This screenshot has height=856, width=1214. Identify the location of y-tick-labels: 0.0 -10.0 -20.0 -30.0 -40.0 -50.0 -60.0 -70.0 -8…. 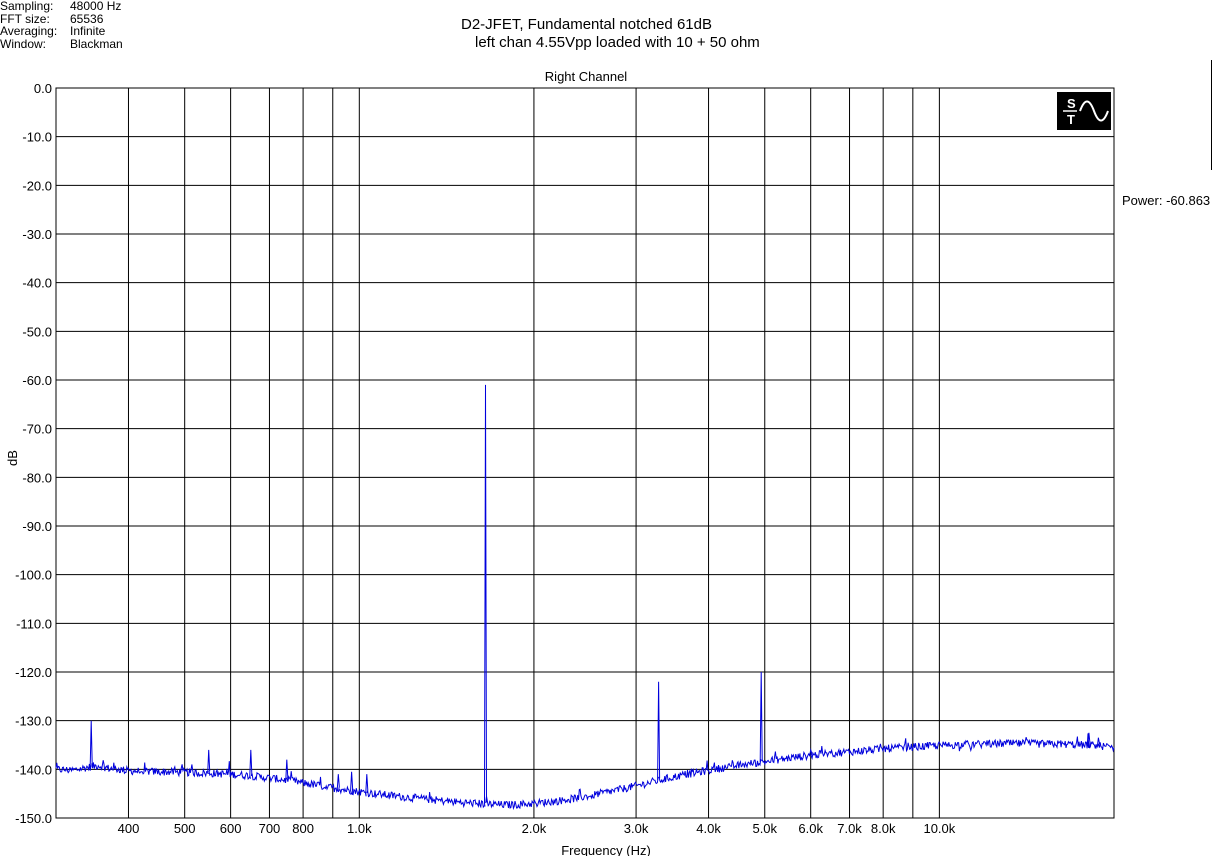
(33, 453).